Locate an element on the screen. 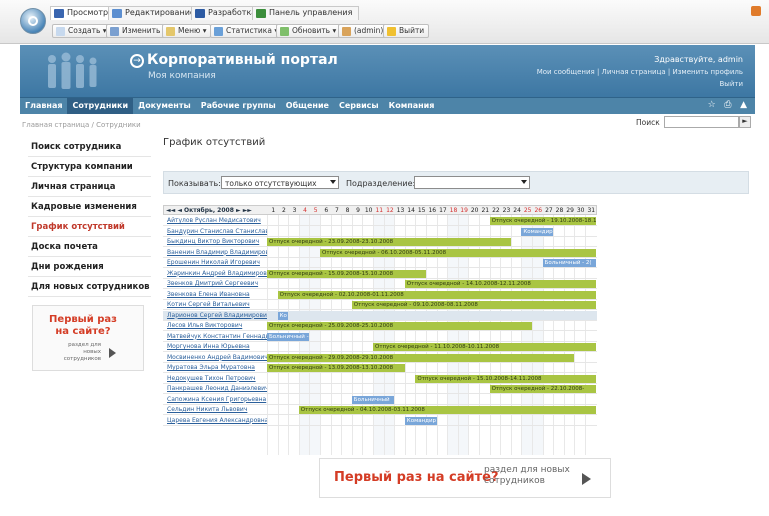 The width and height of the screenshot is (769, 516). portal-subtitle: Моя компания is located at coordinates (182, 76).